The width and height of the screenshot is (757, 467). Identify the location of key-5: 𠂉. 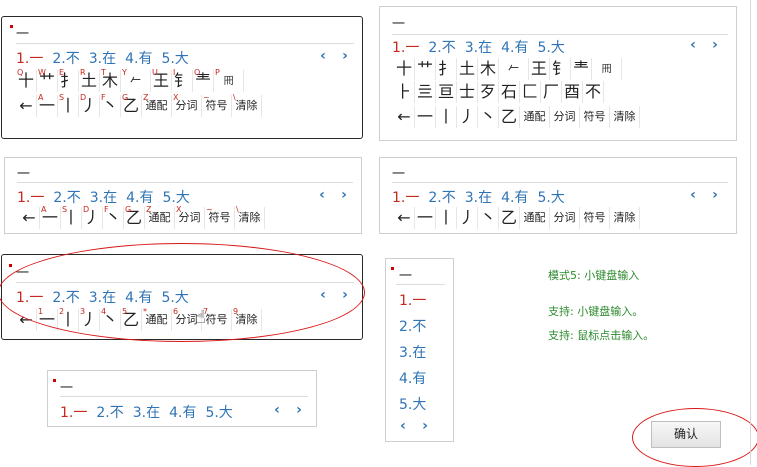
(514, 69).